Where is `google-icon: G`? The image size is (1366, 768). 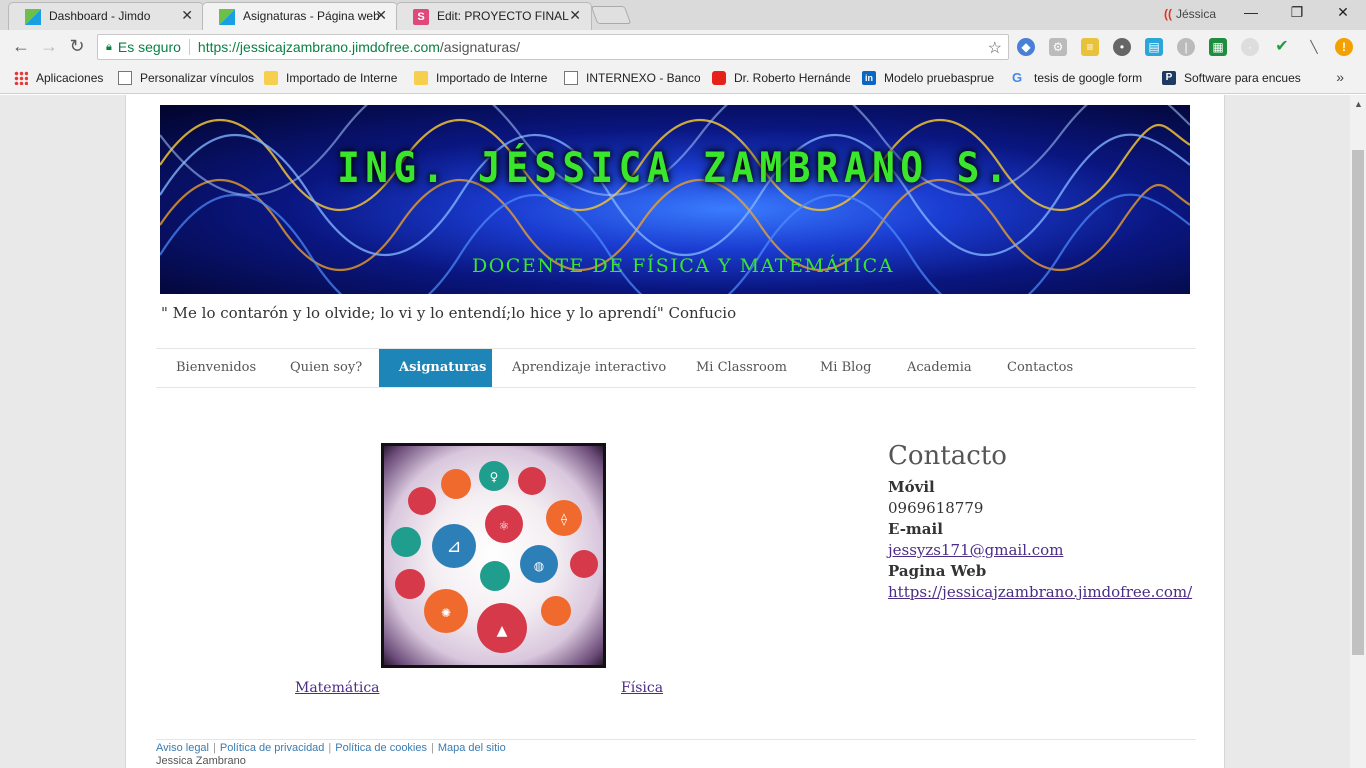
google-icon: G is located at coordinates (1017, 78).